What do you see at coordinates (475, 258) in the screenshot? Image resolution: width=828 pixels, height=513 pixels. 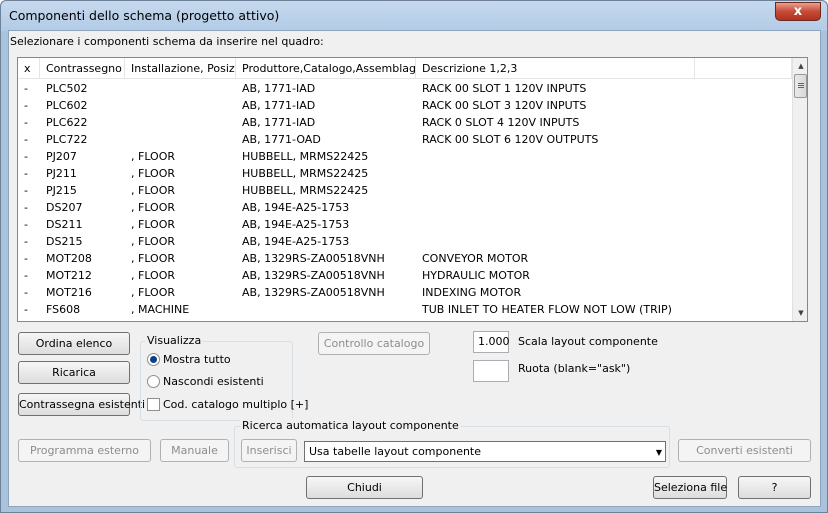 I see `row-description: CONVEYOR MOTOR` at bounding box center [475, 258].